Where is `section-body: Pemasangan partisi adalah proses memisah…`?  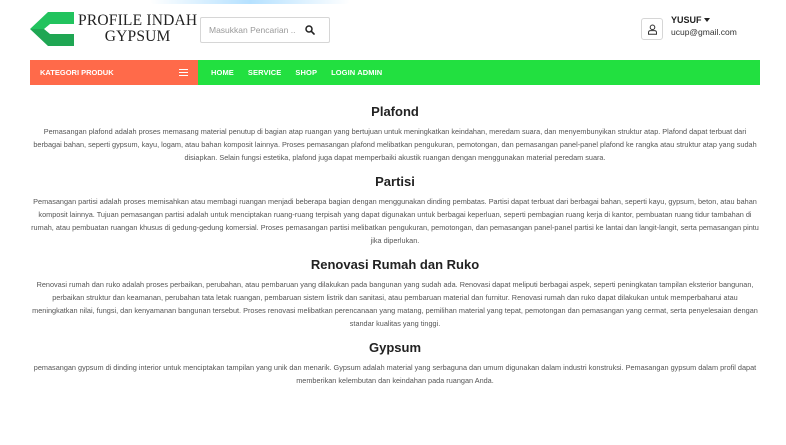 section-body: Pemasangan partisi adalah proses memisah… is located at coordinates (395, 221).